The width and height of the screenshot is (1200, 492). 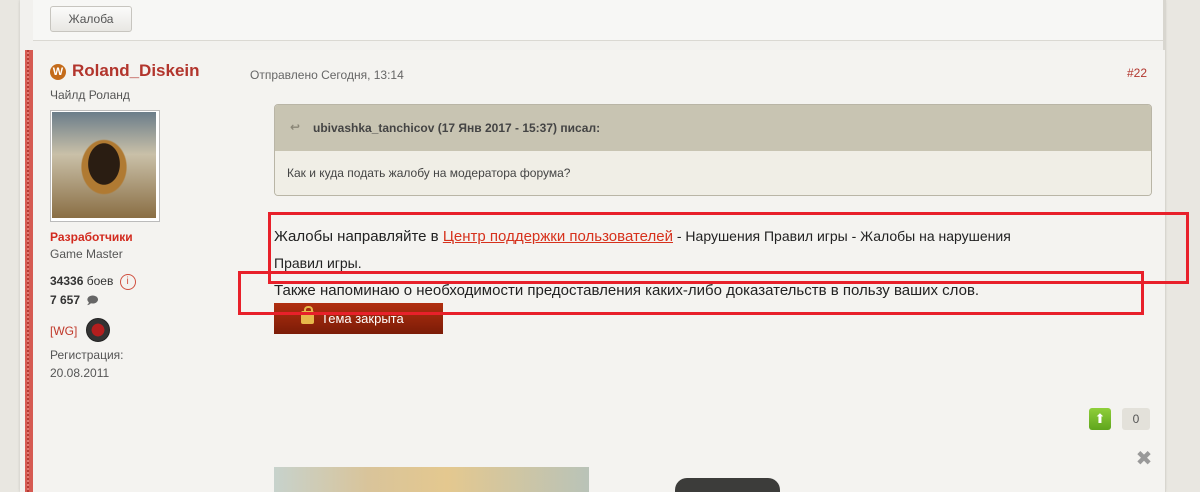 I want to click on avatar-image, so click(x=104, y=165).